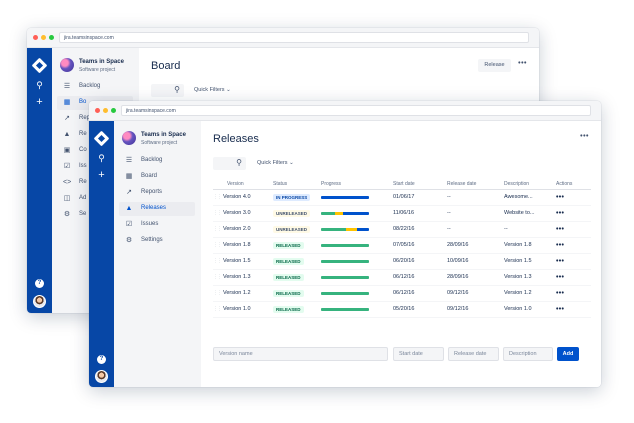 This screenshot has width=634, height=423. I want to click on version-name: Version 2.0, so click(237, 229).